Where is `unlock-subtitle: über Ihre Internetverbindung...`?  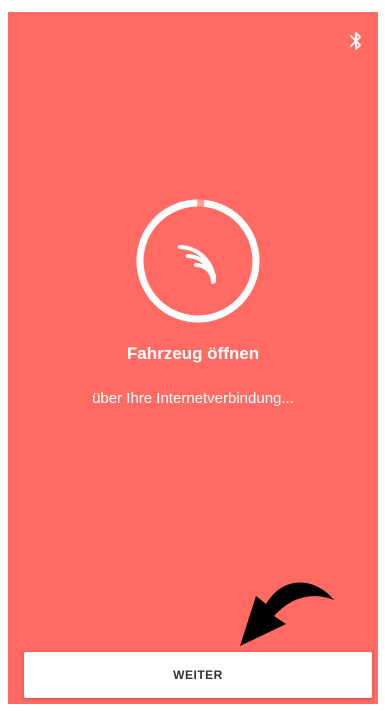
unlock-subtitle: über Ihre Internetverbindung... is located at coordinates (193, 398).